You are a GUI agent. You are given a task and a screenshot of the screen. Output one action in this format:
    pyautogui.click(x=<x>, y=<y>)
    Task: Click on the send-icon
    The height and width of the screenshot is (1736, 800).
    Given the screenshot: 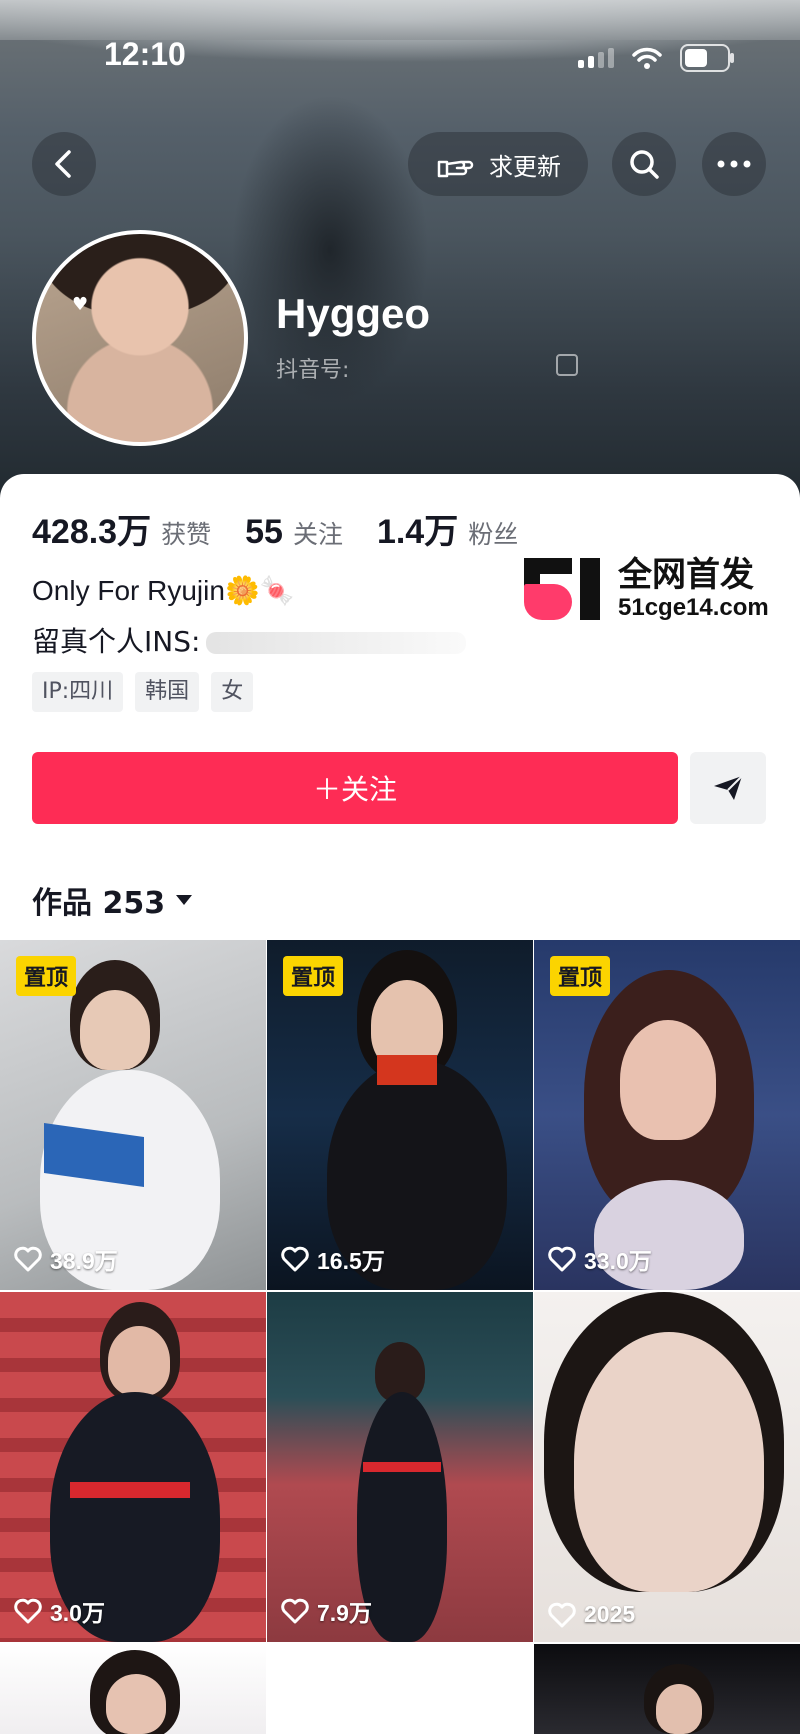 What is the action you would take?
    pyautogui.click(x=728, y=787)
    